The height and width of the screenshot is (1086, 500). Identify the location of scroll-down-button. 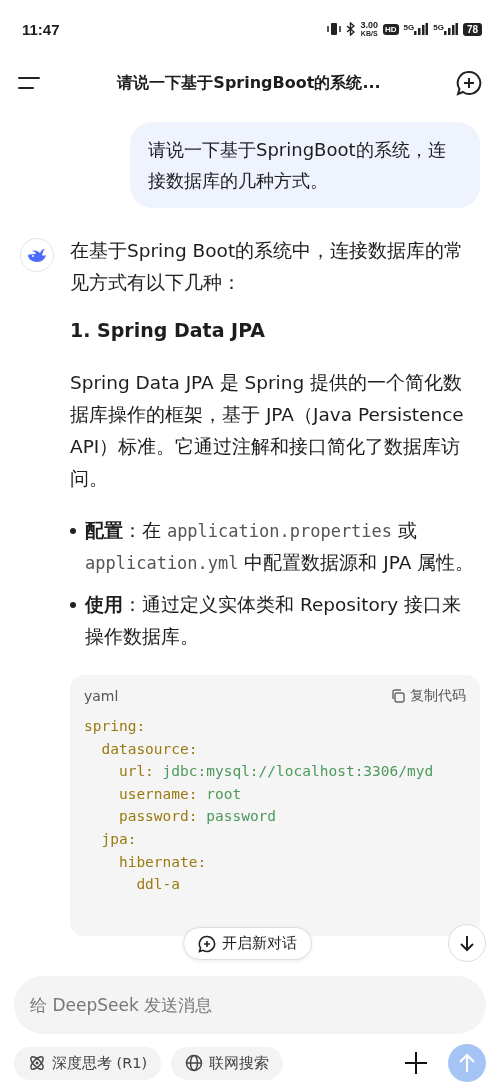
(467, 943).